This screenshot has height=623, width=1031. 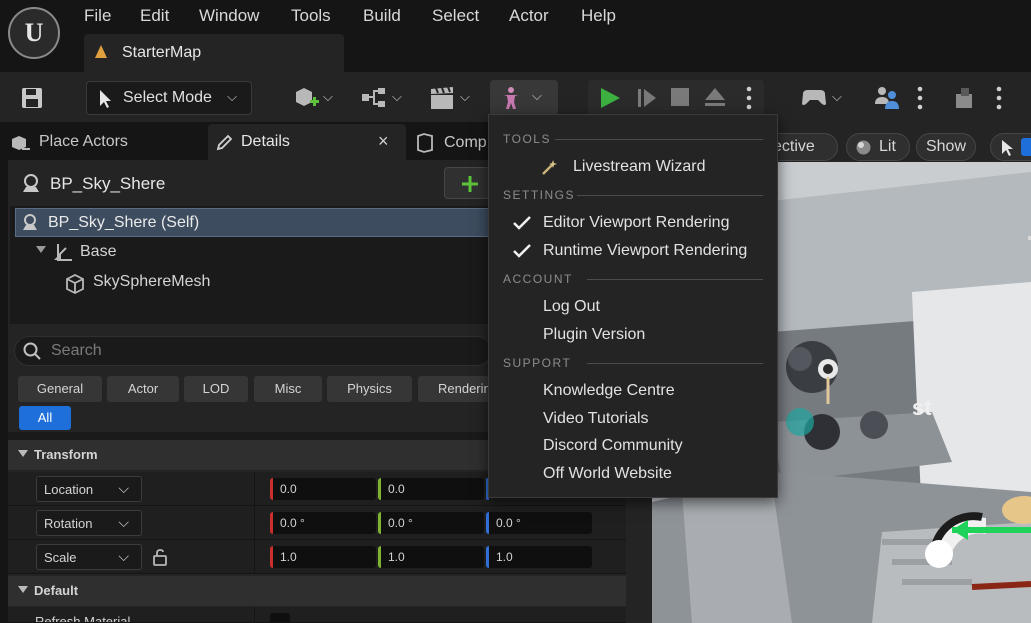 I want to click on close-icon: ×, so click(x=383, y=141).